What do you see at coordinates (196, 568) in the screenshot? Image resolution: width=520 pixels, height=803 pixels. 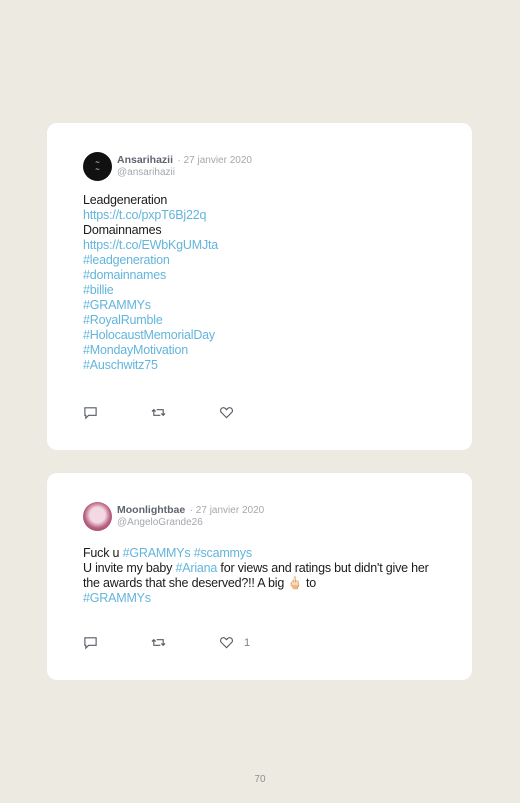 I see `hashtag-link: #Ariana` at bounding box center [196, 568].